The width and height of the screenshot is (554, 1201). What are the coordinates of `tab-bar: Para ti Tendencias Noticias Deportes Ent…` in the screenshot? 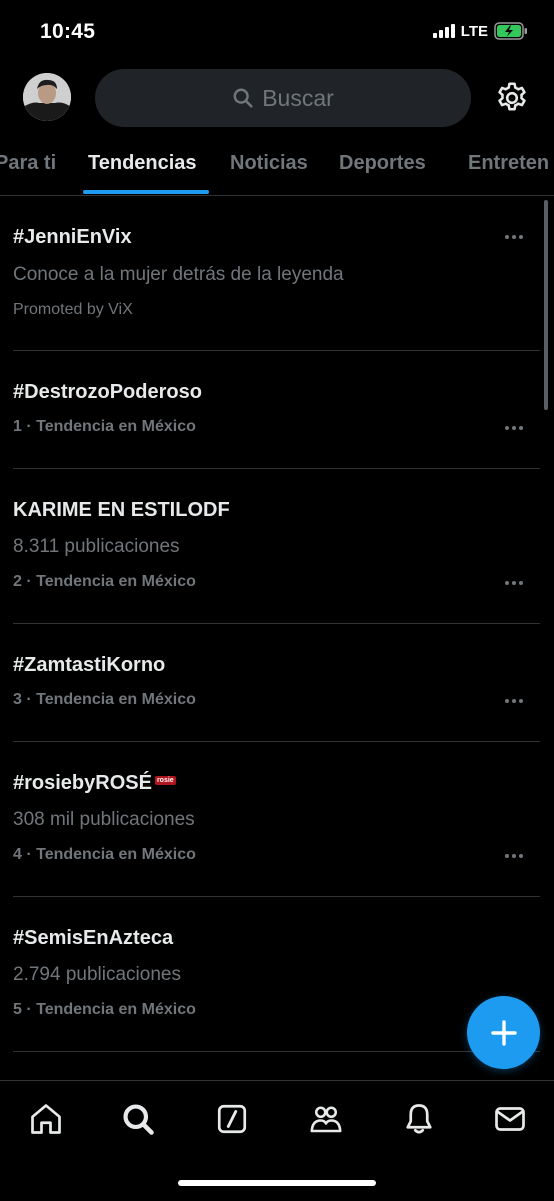 It's located at (277, 168).